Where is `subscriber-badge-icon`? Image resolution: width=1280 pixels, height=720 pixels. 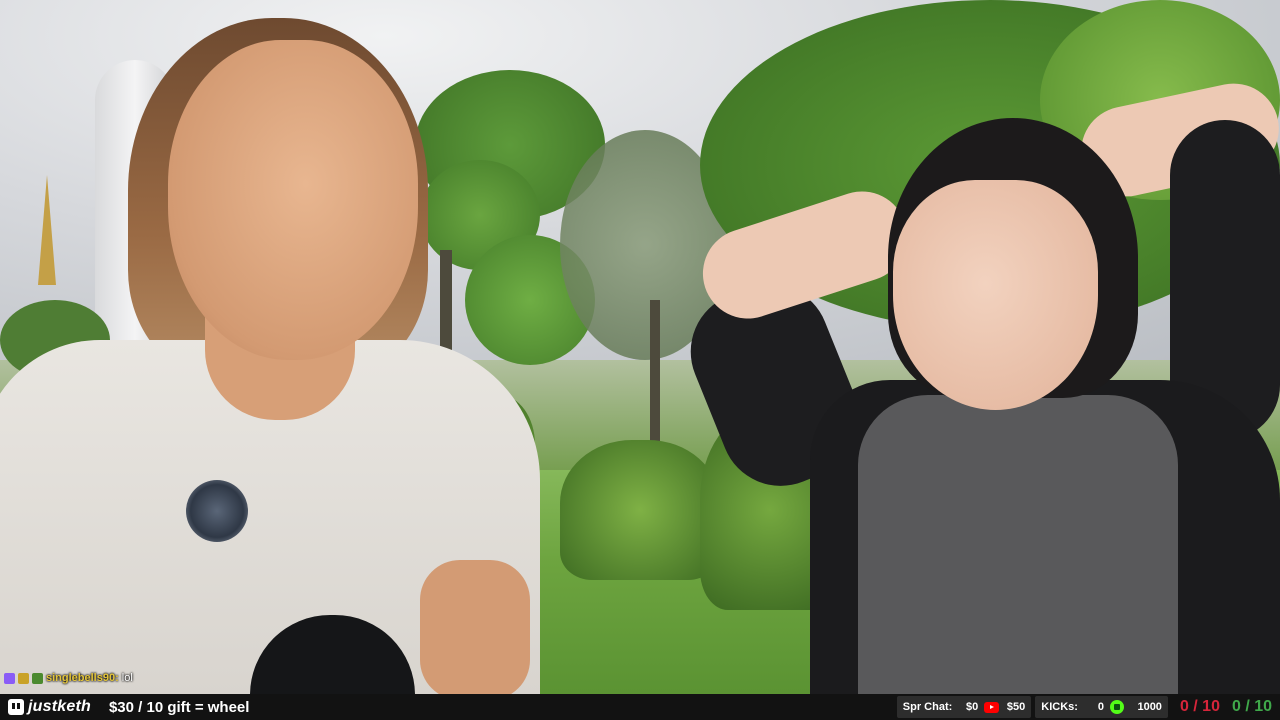
subscriber-badge-icon is located at coordinates (9, 678).